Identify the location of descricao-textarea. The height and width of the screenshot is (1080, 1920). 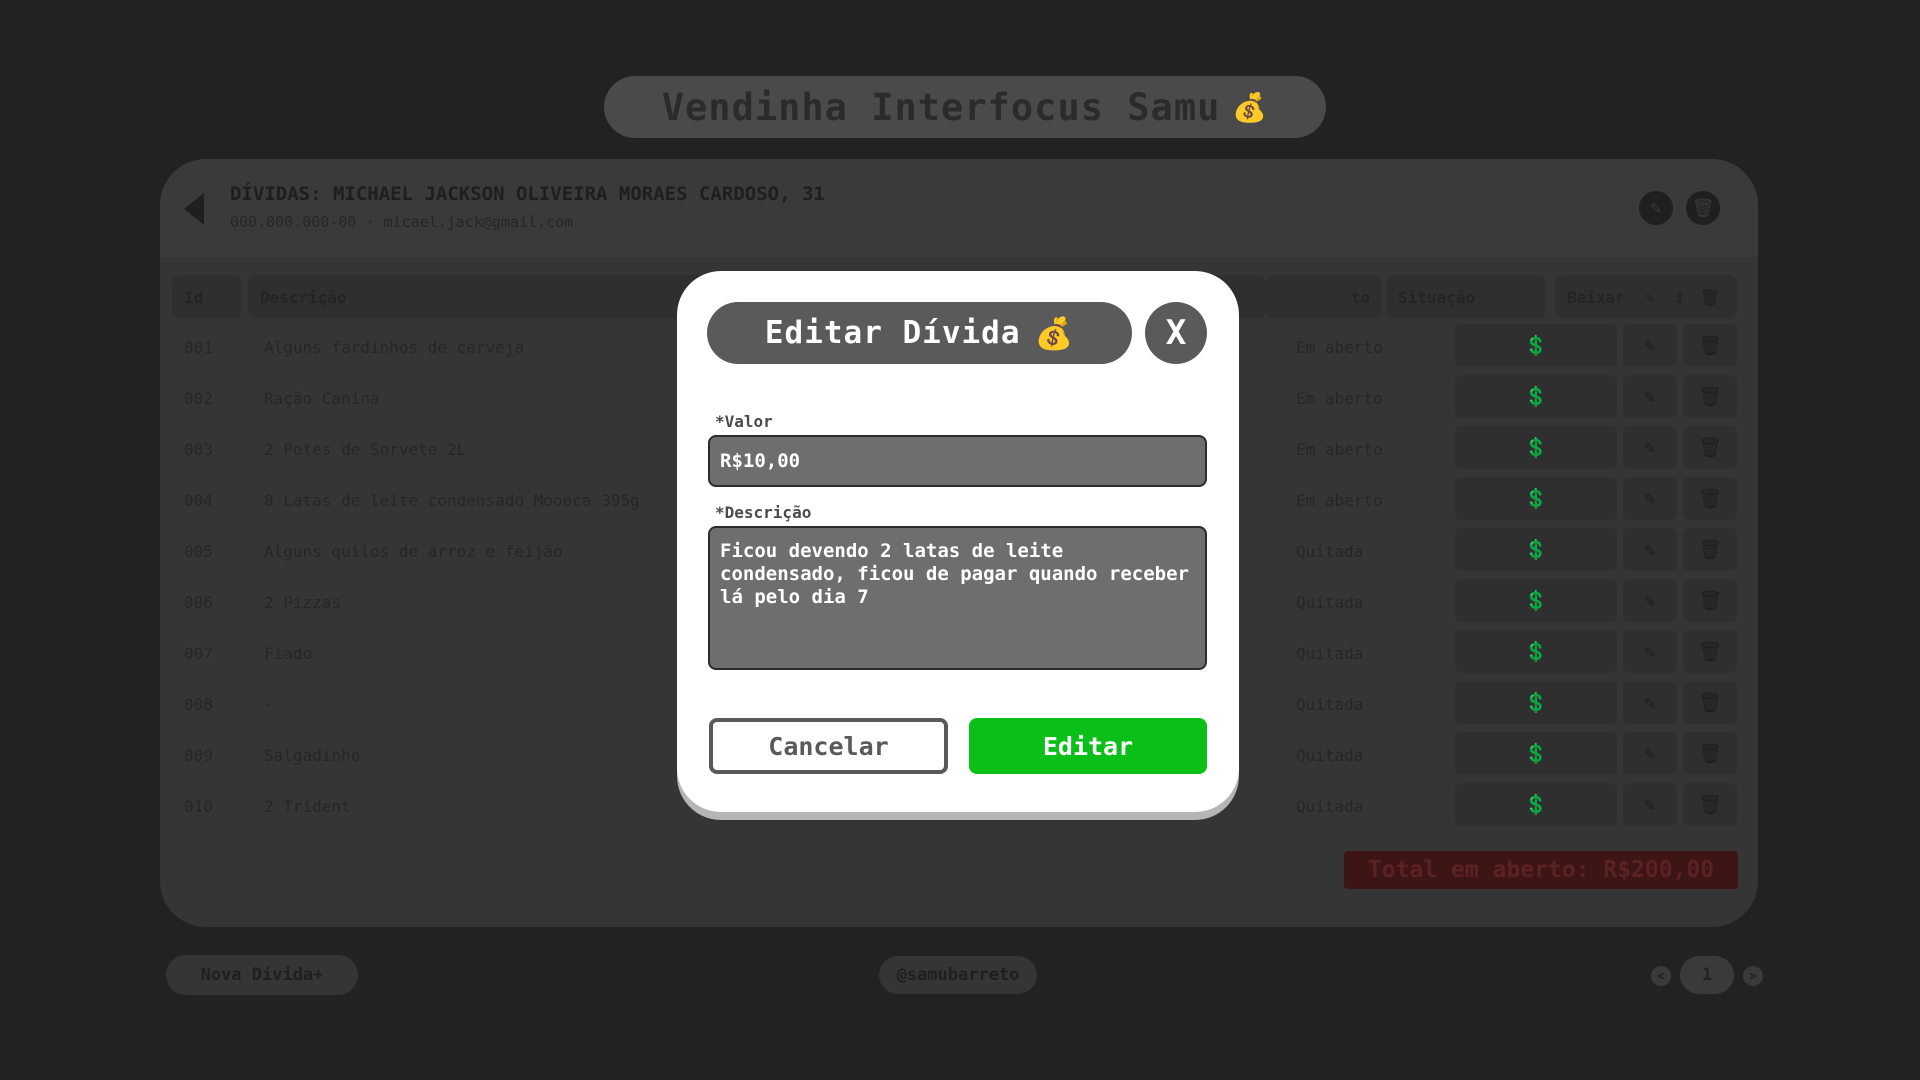
(957, 598).